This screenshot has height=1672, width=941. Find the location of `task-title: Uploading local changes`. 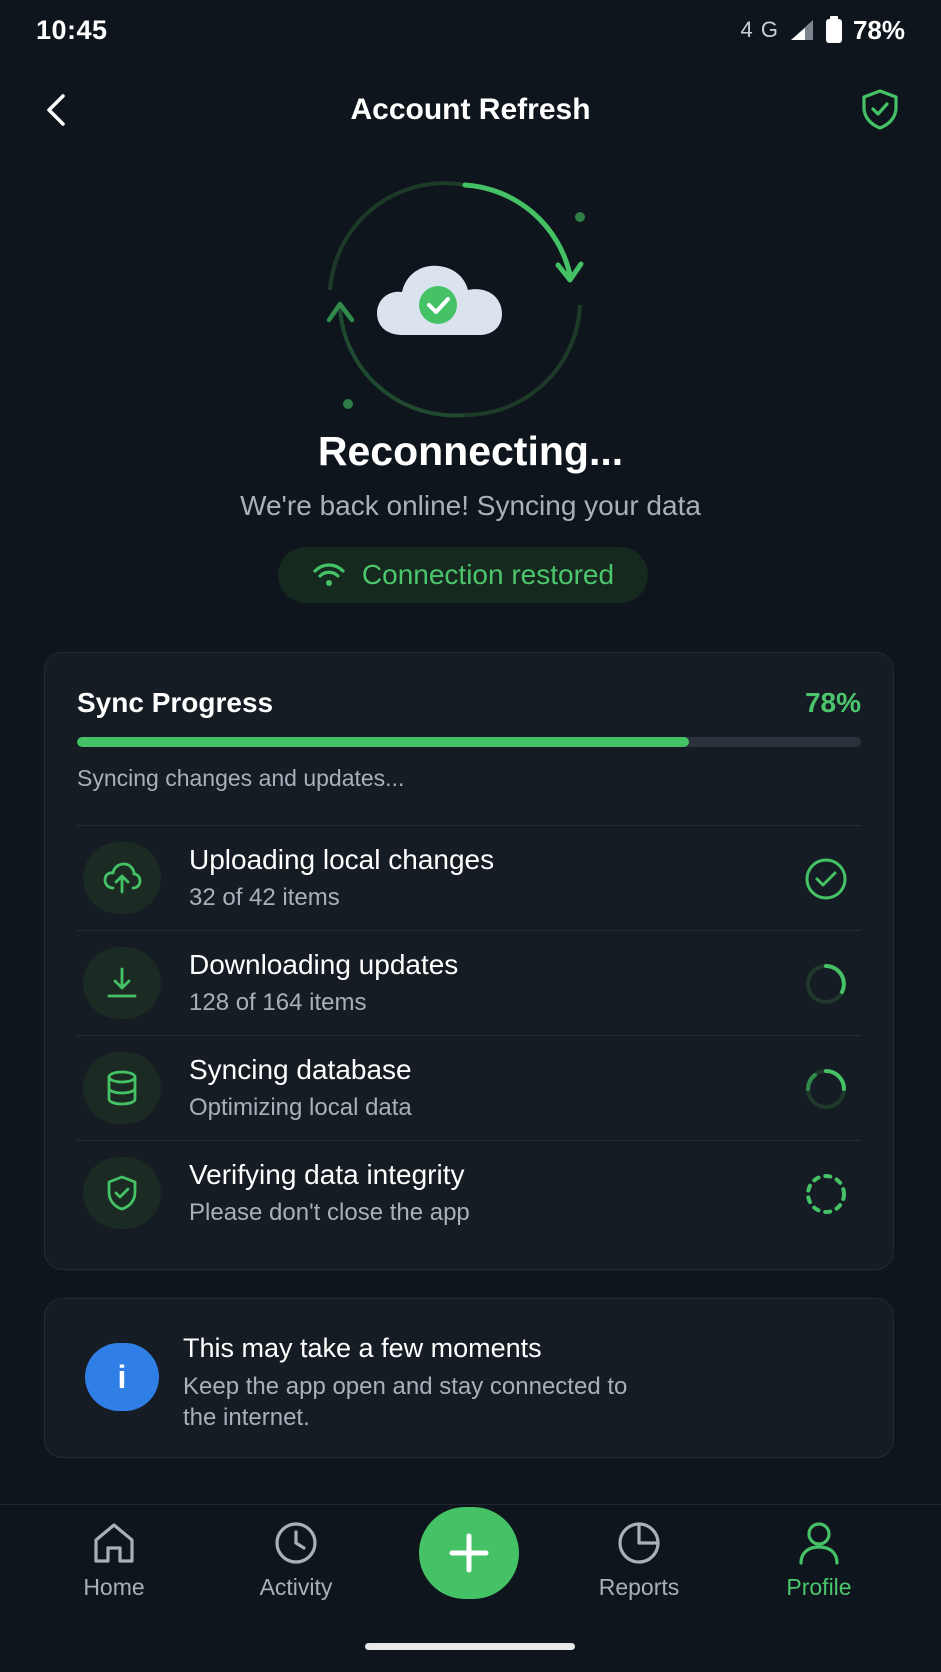

task-title: Uploading local changes is located at coordinates (342, 859).